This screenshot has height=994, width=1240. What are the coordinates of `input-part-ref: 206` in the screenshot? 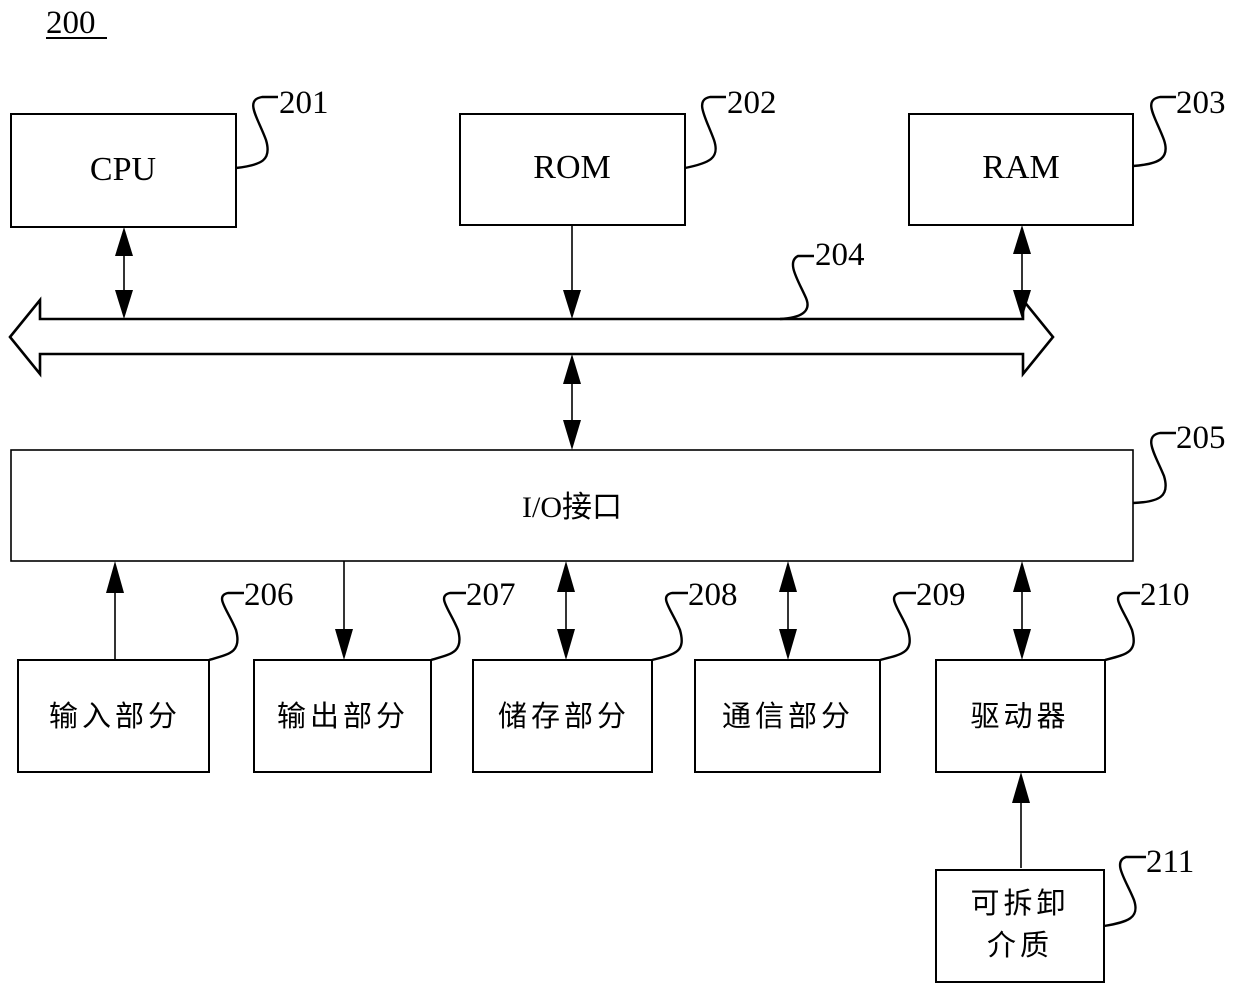 It's located at (269, 595).